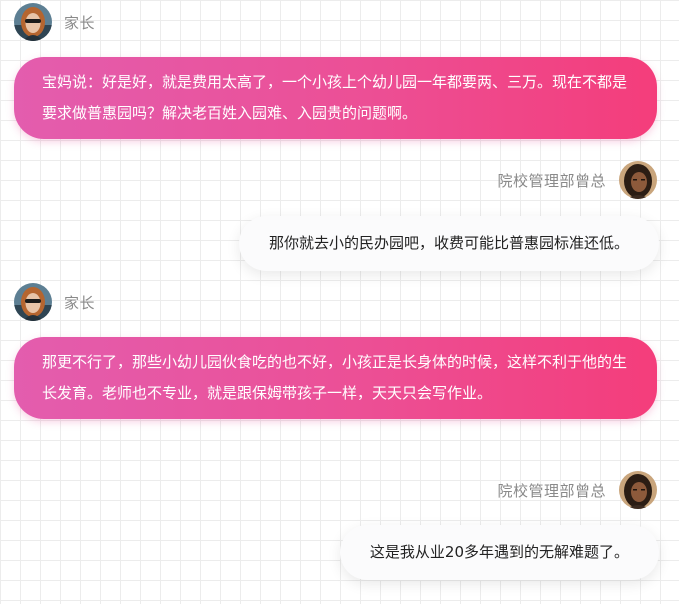  I want to click on school-message-bubble: 那你就去小的民办园吧，收费可能比普惠园标准还低。, so click(448, 243).